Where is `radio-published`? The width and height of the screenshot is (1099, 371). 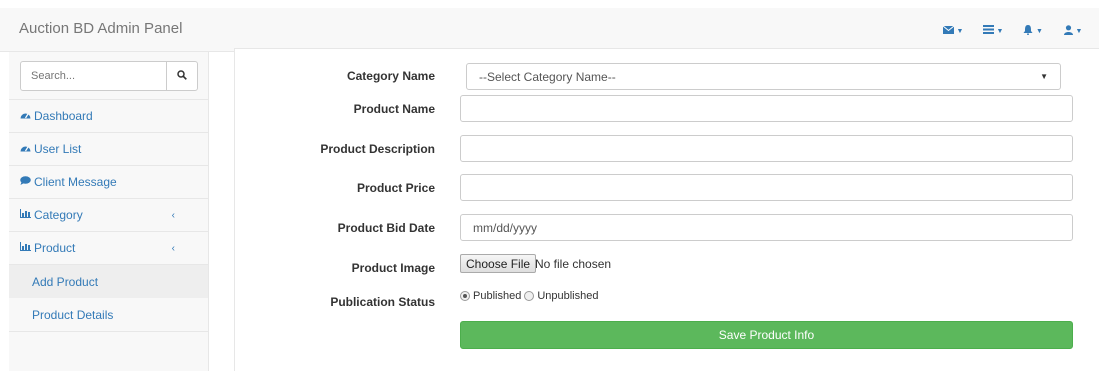
radio-published is located at coordinates (465, 296).